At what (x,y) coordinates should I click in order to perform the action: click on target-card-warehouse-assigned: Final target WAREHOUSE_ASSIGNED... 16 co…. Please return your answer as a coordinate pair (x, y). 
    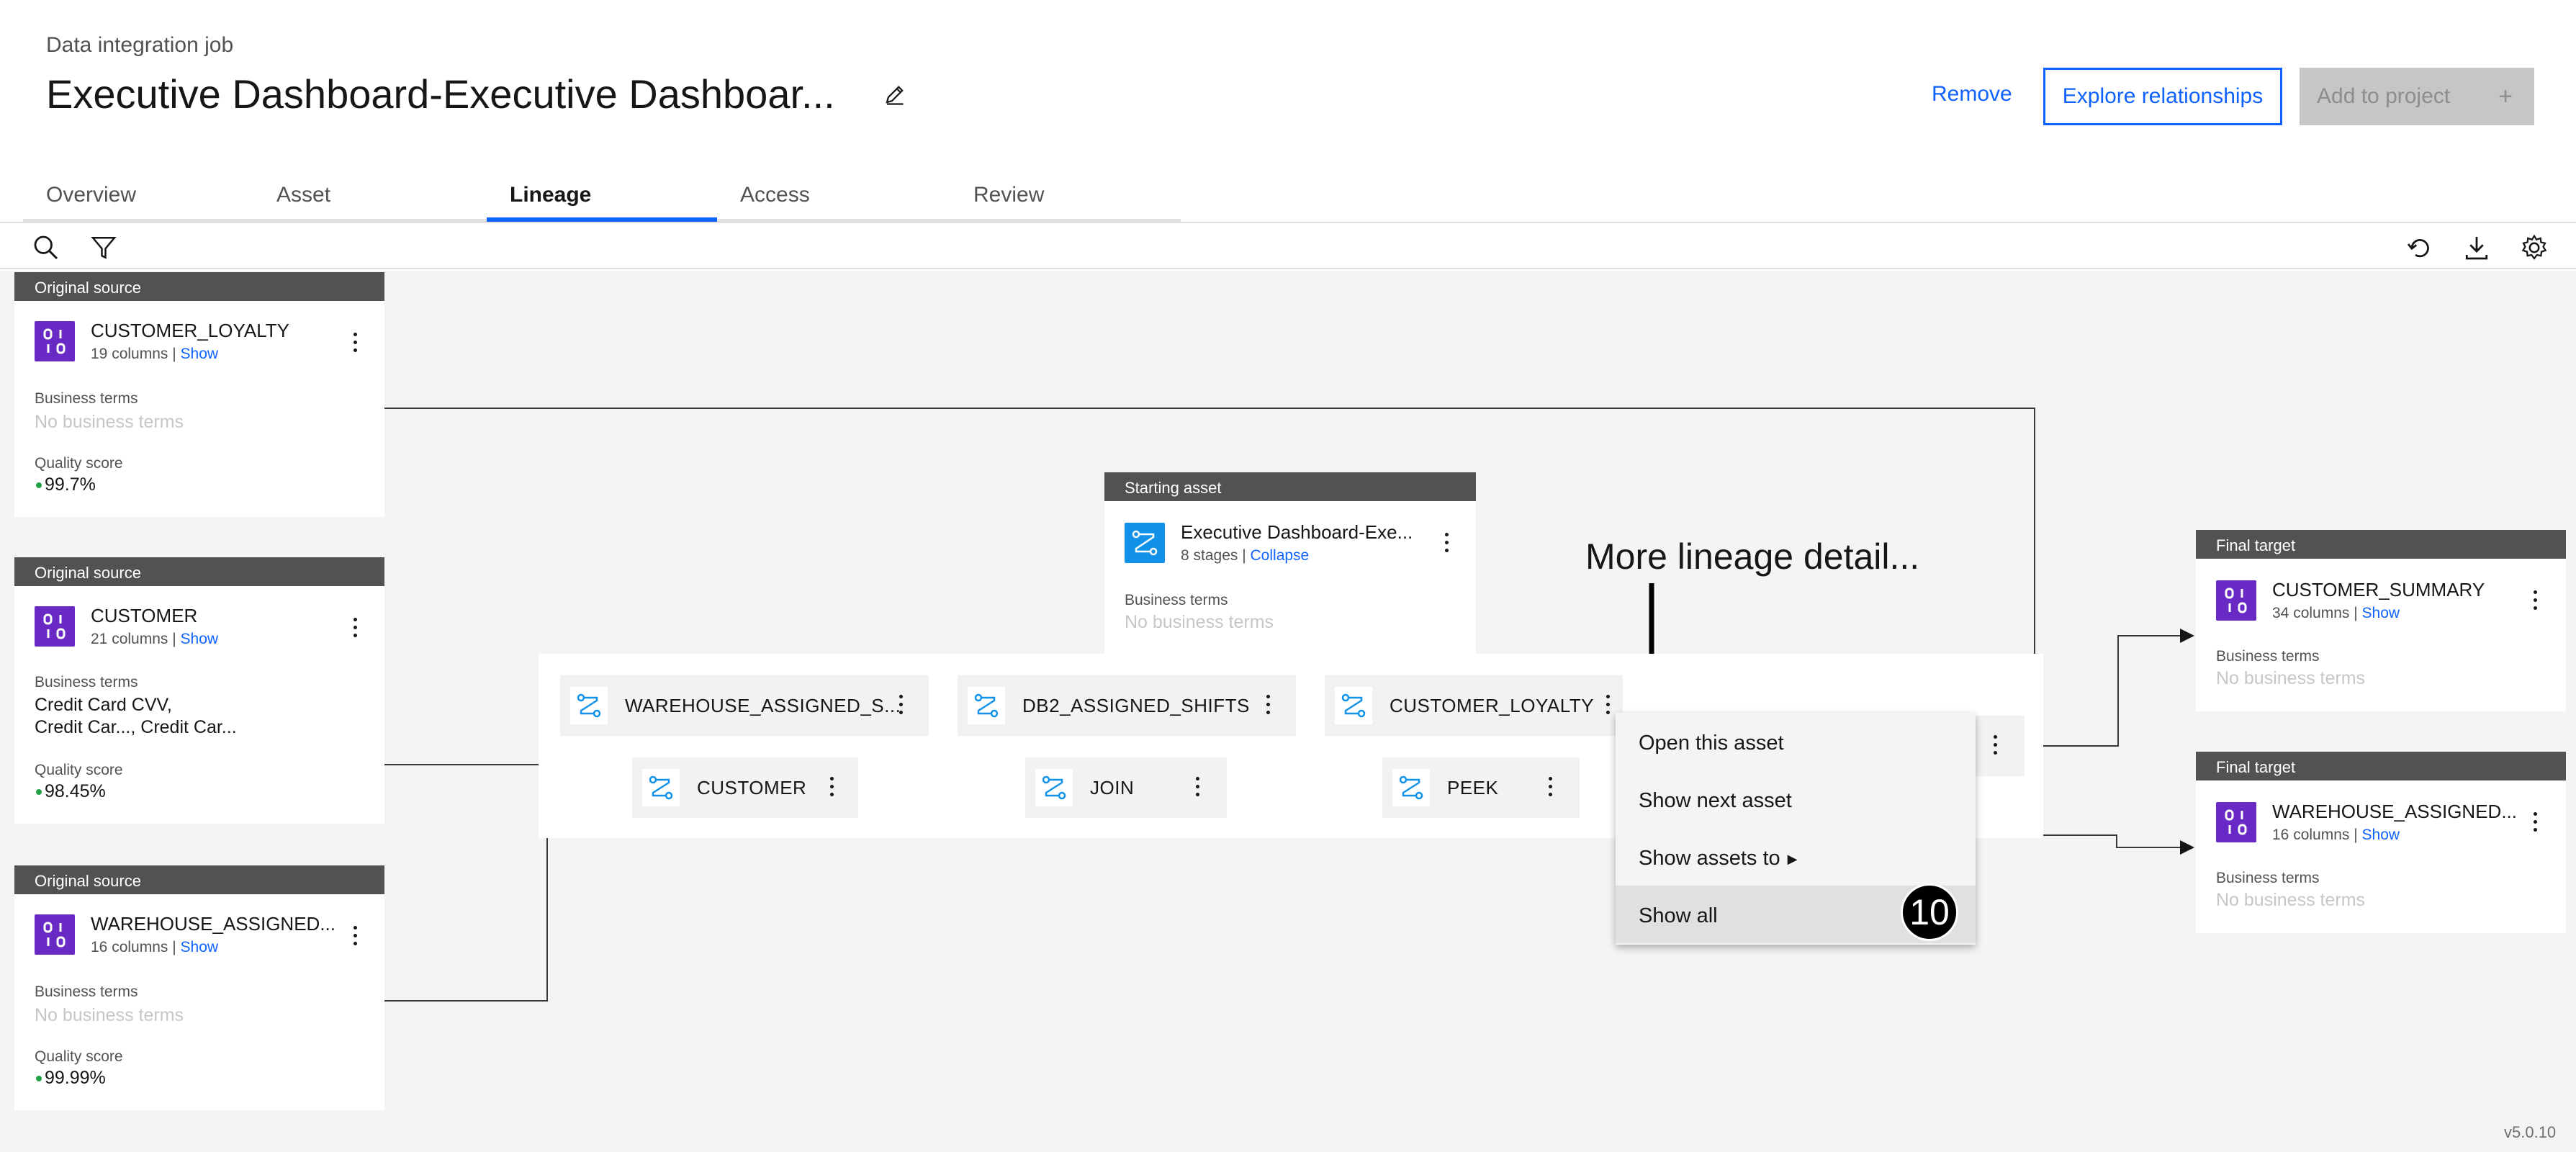
    Looking at the image, I should click on (2381, 842).